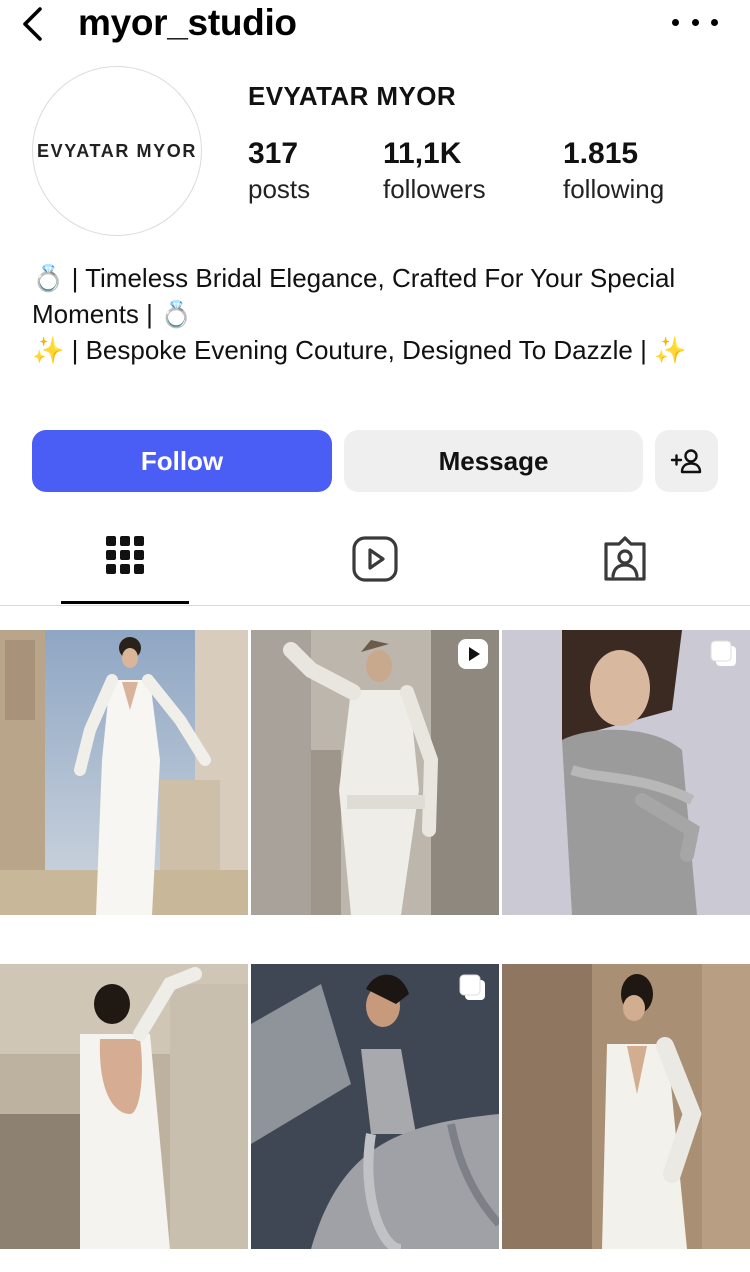 This screenshot has width=750, height=1272. I want to click on avatar-logo-text: EVYATAR MYOR, so click(117, 150).